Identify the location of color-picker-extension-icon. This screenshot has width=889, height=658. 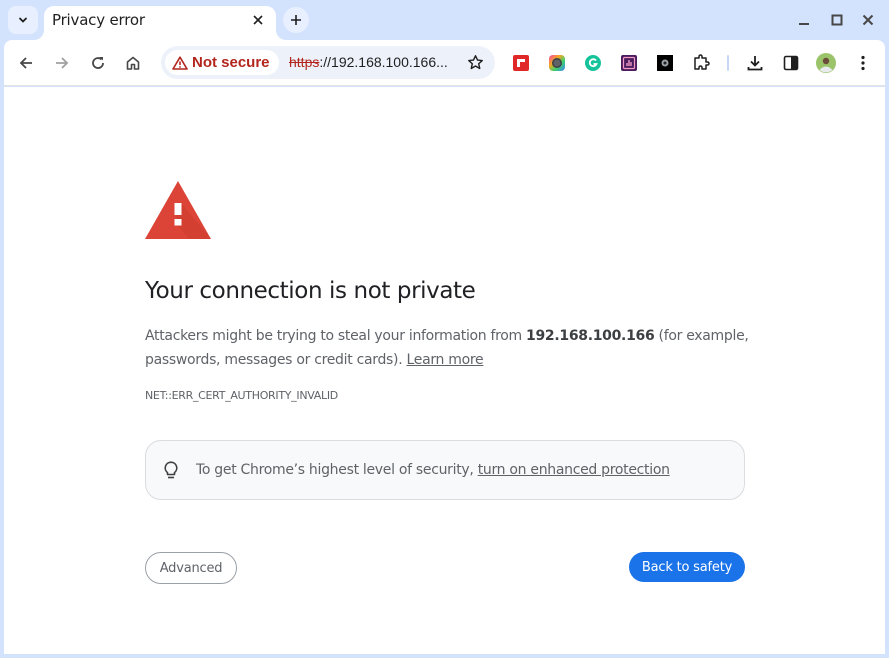
(557, 63).